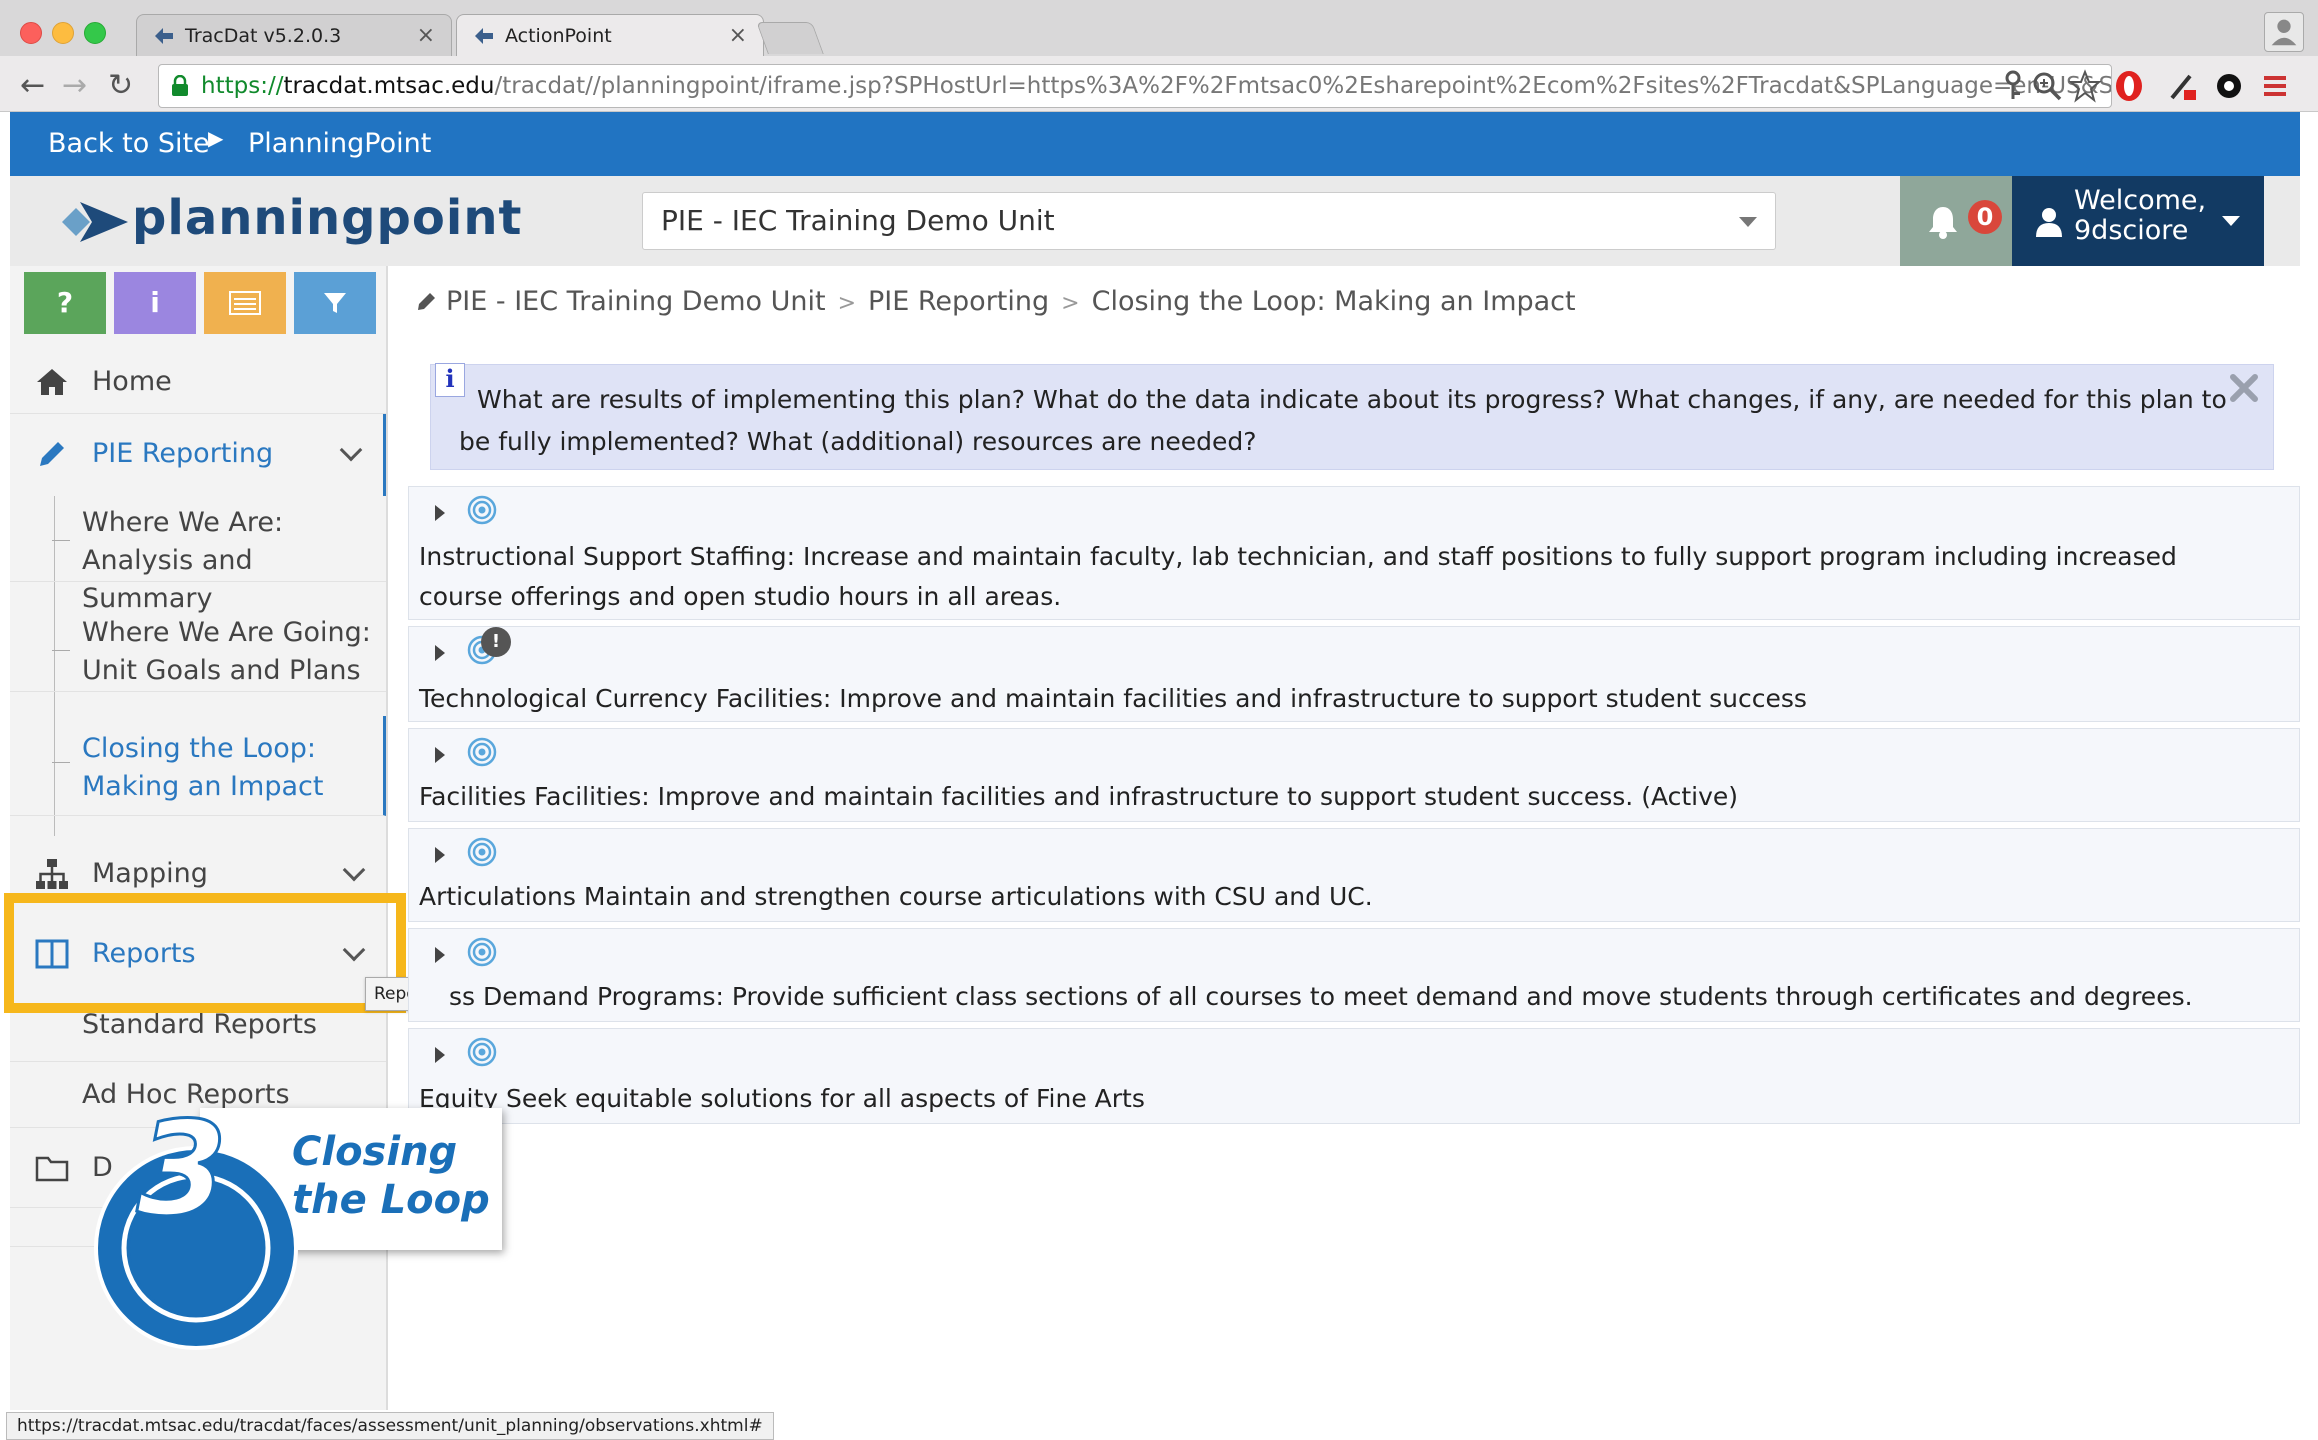 Image resolution: width=2318 pixels, height=1440 pixels. I want to click on list-button, so click(245, 303).